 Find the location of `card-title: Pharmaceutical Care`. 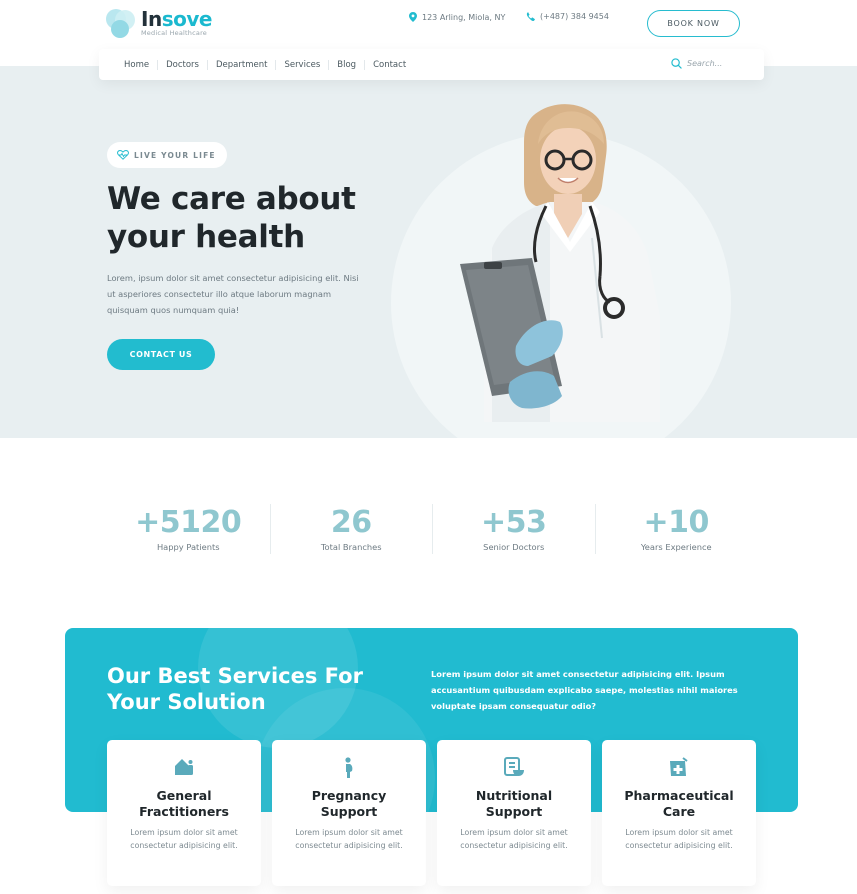

card-title: Pharmaceutical Care is located at coordinates (679, 803).